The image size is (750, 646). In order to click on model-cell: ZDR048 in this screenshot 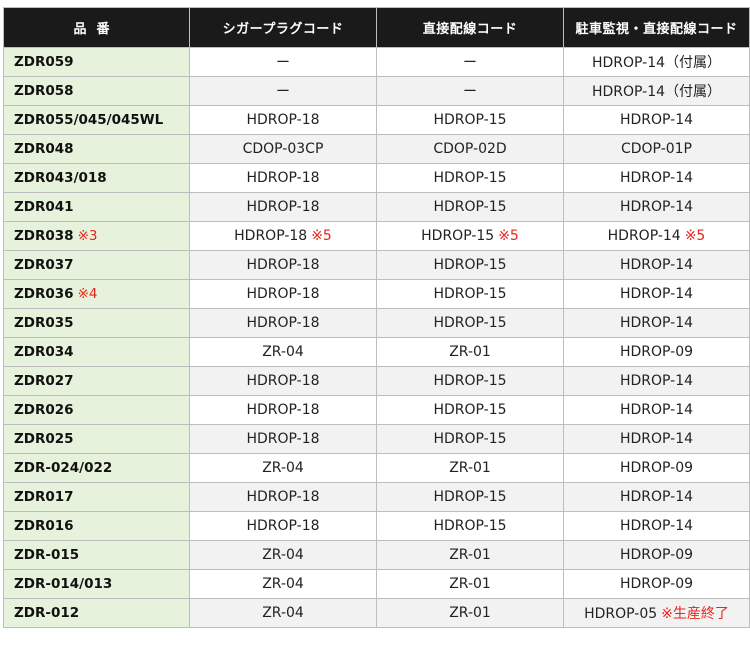, I will do `click(96, 149)`.